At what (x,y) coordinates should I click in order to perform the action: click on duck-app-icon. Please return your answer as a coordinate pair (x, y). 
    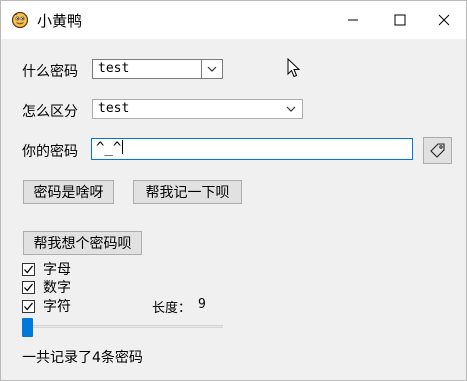
    Looking at the image, I should click on (20, 20).